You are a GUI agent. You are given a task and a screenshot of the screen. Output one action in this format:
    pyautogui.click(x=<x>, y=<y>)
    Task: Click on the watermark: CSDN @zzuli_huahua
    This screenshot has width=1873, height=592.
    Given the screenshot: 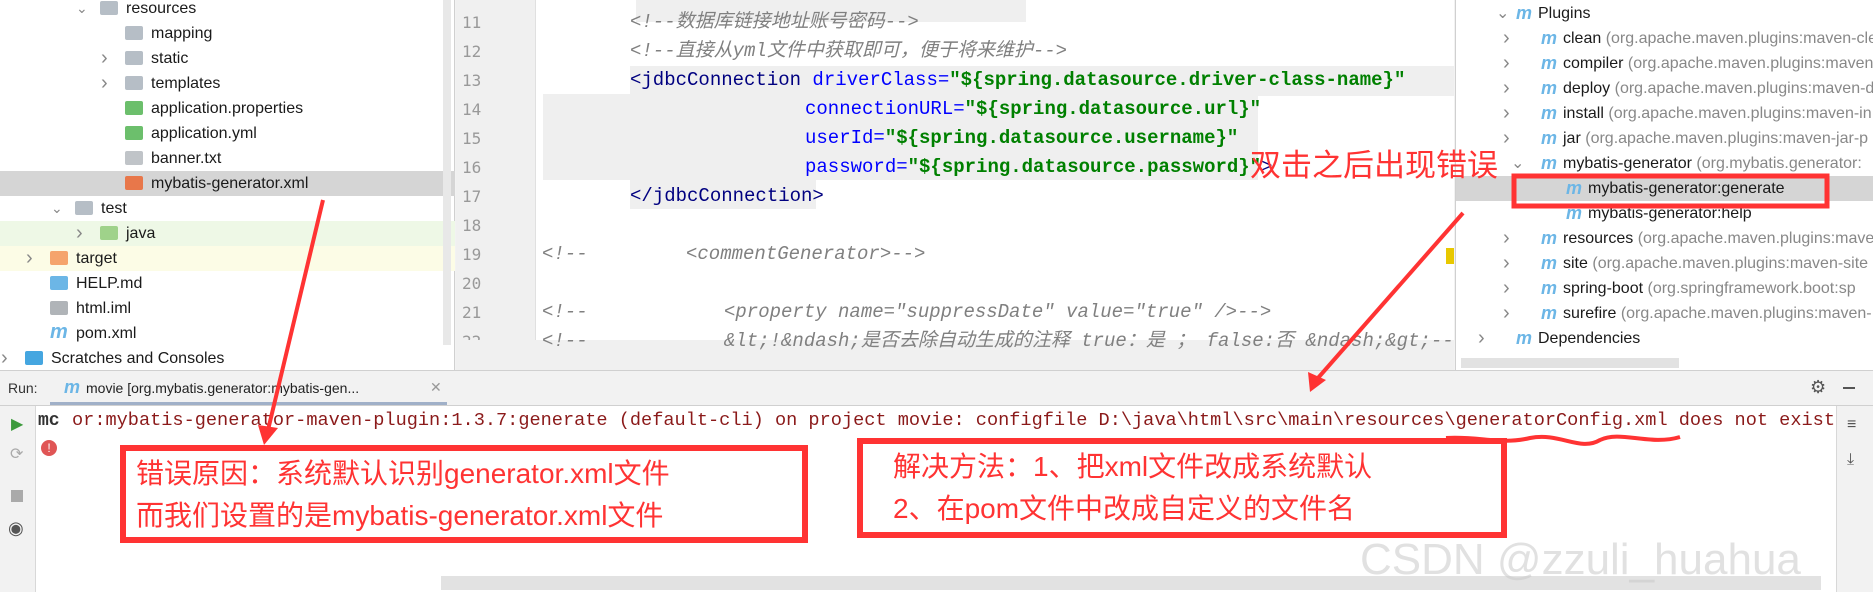 What is the action you would take?
    pyautogui.click(x=1580, y=559)
    